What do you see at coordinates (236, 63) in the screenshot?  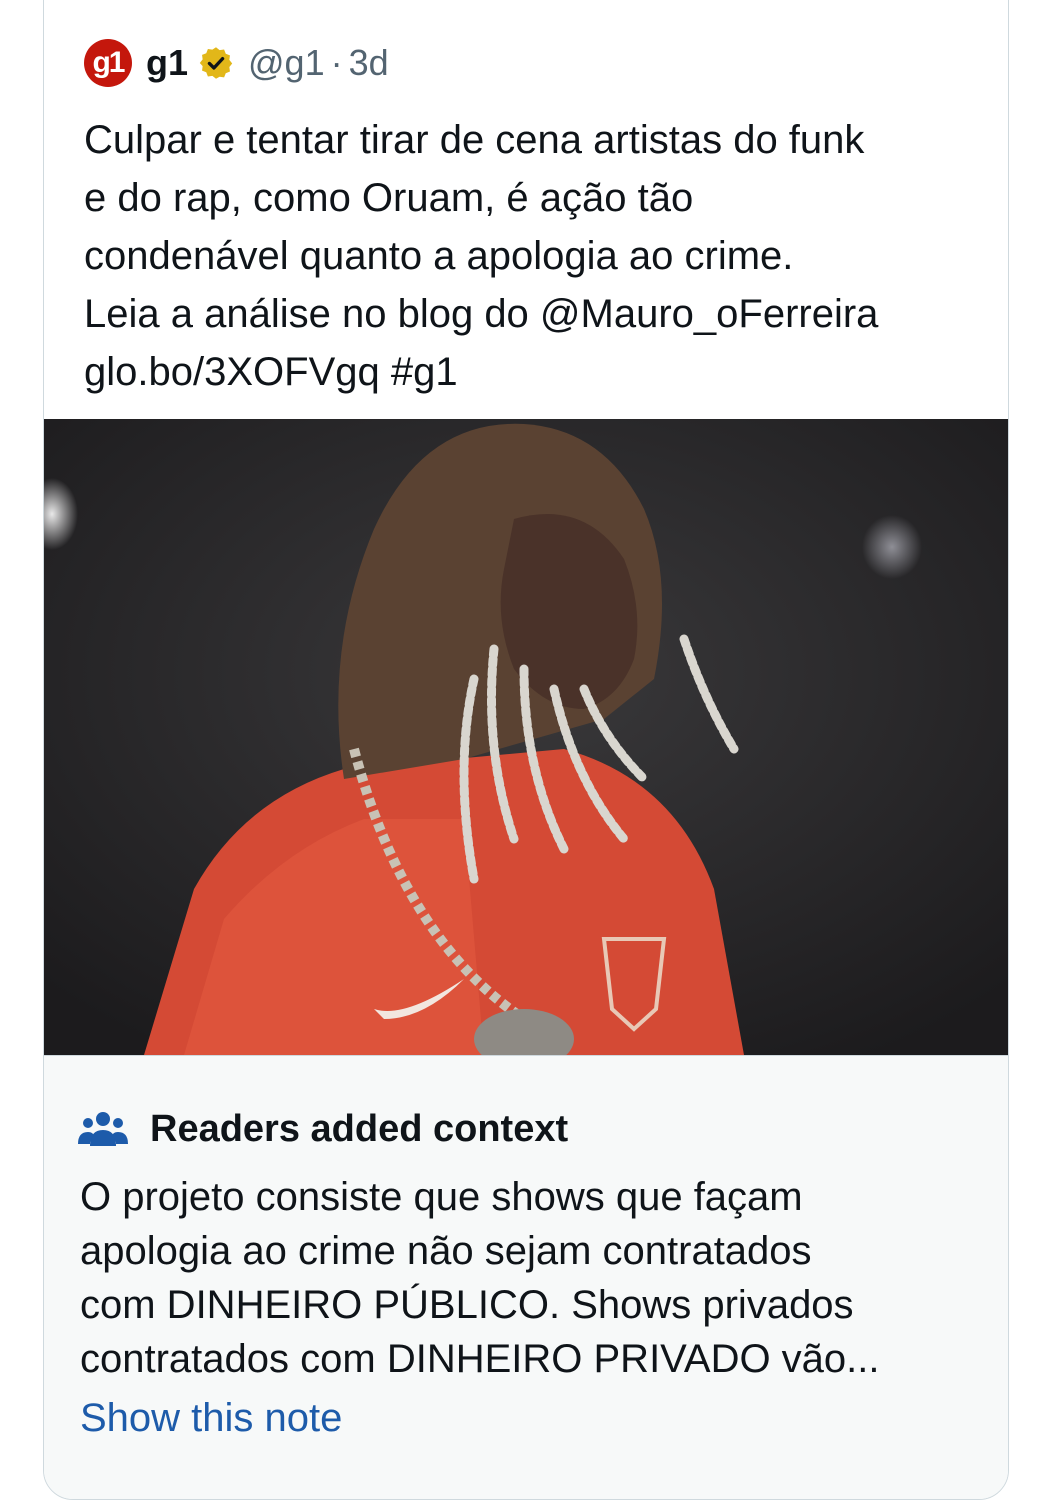 I see `tweet-header: g1 g1 @g1 · 3d` at bounding box center [236, 63].